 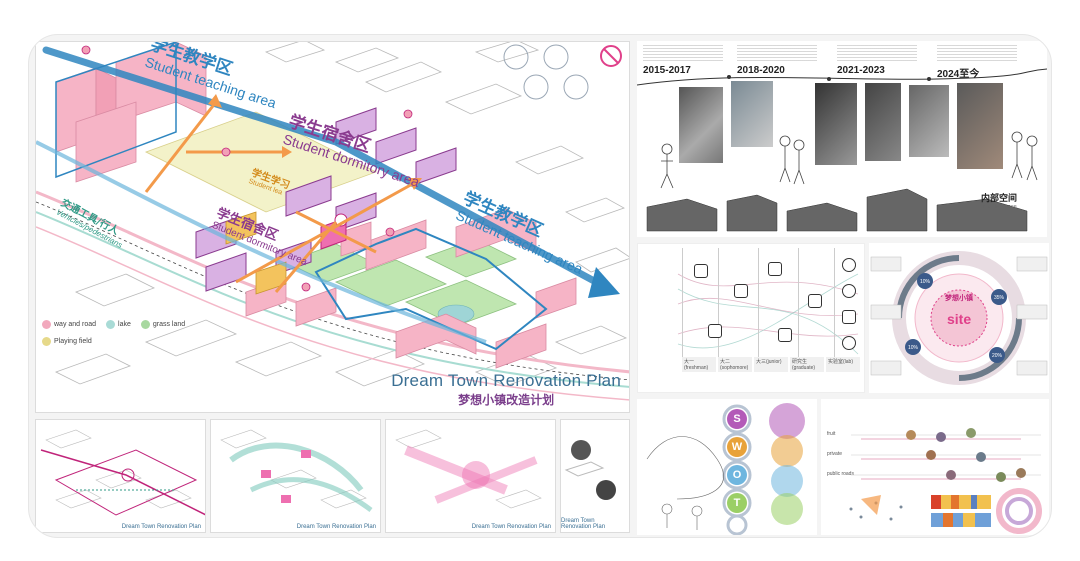 What do you see at coordinates (737, 419) in the screenshot?
I see `swot-s: S` at bounding box center [737, 419].